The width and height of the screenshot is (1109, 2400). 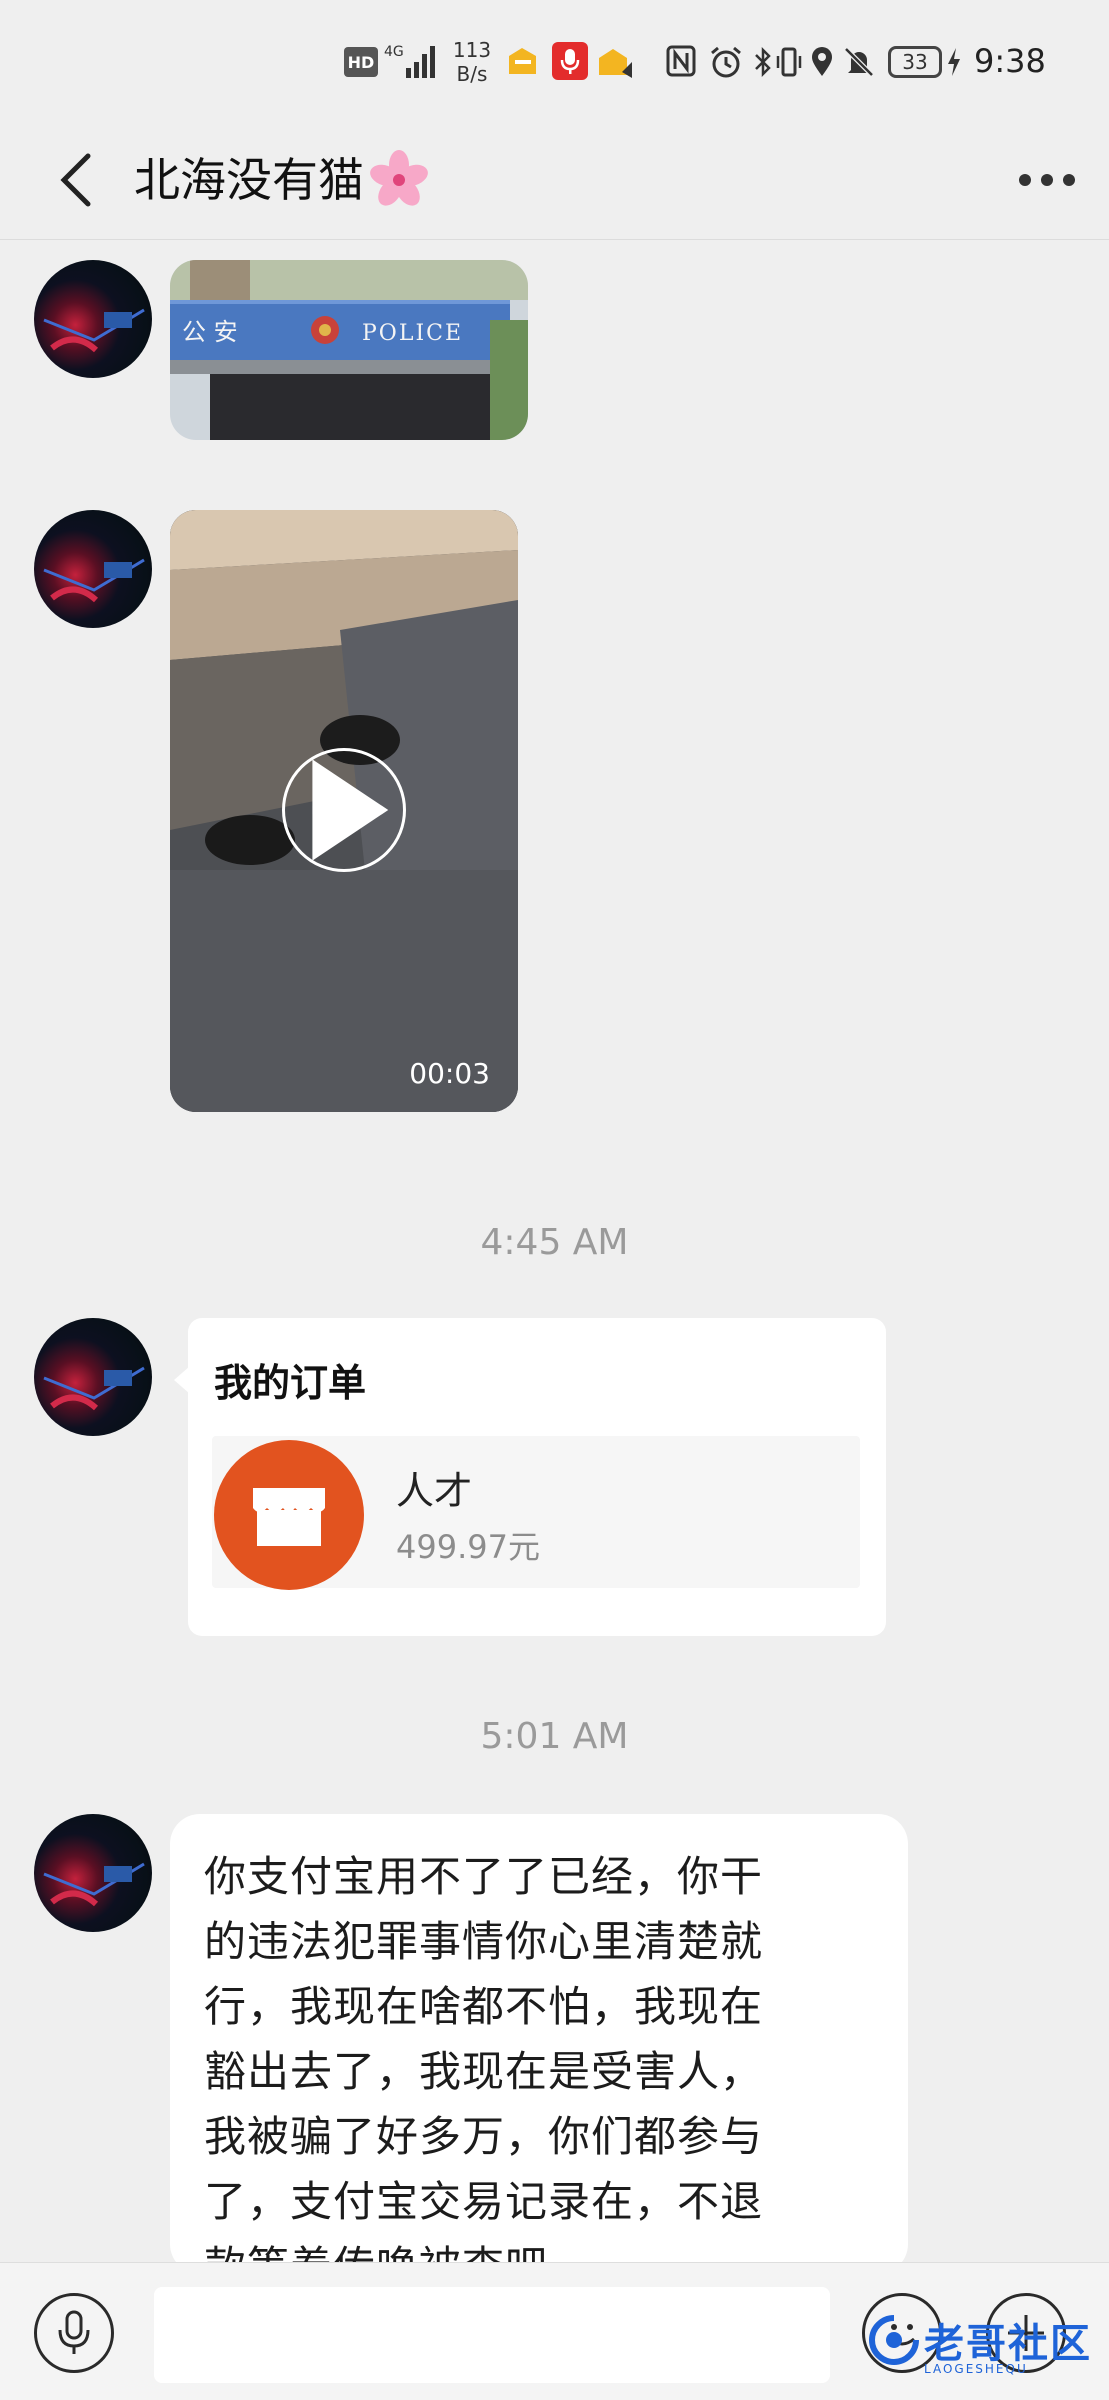 I want to click on shop-icon, so click(x=289, y=1515).